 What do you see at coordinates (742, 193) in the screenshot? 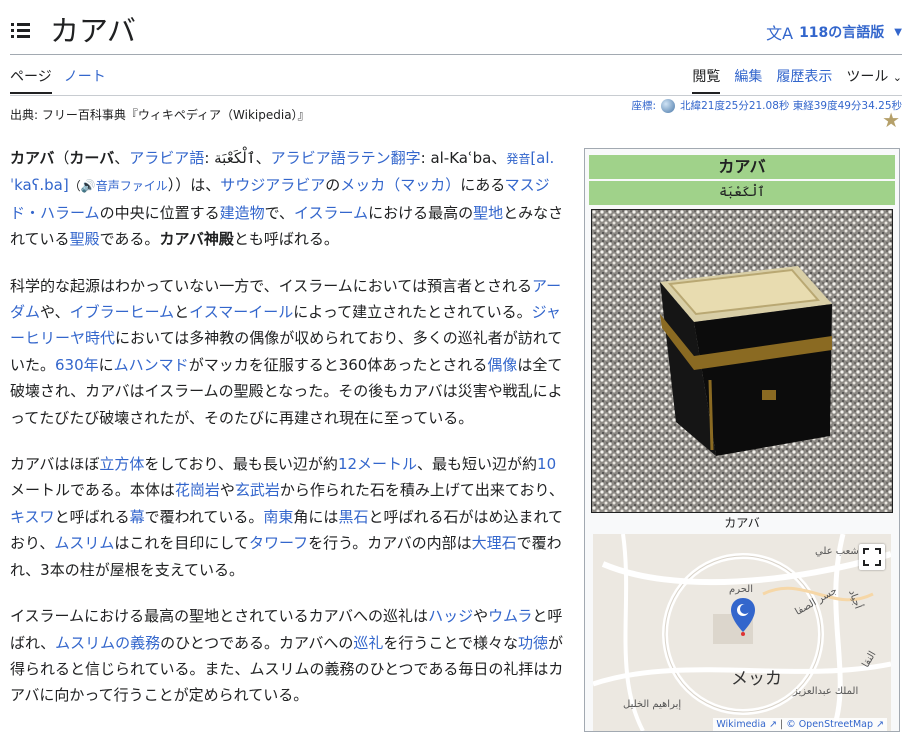
I see `infobox-arabic-name: ٱلْكَعْبَة` at bounding box center [742, 193].